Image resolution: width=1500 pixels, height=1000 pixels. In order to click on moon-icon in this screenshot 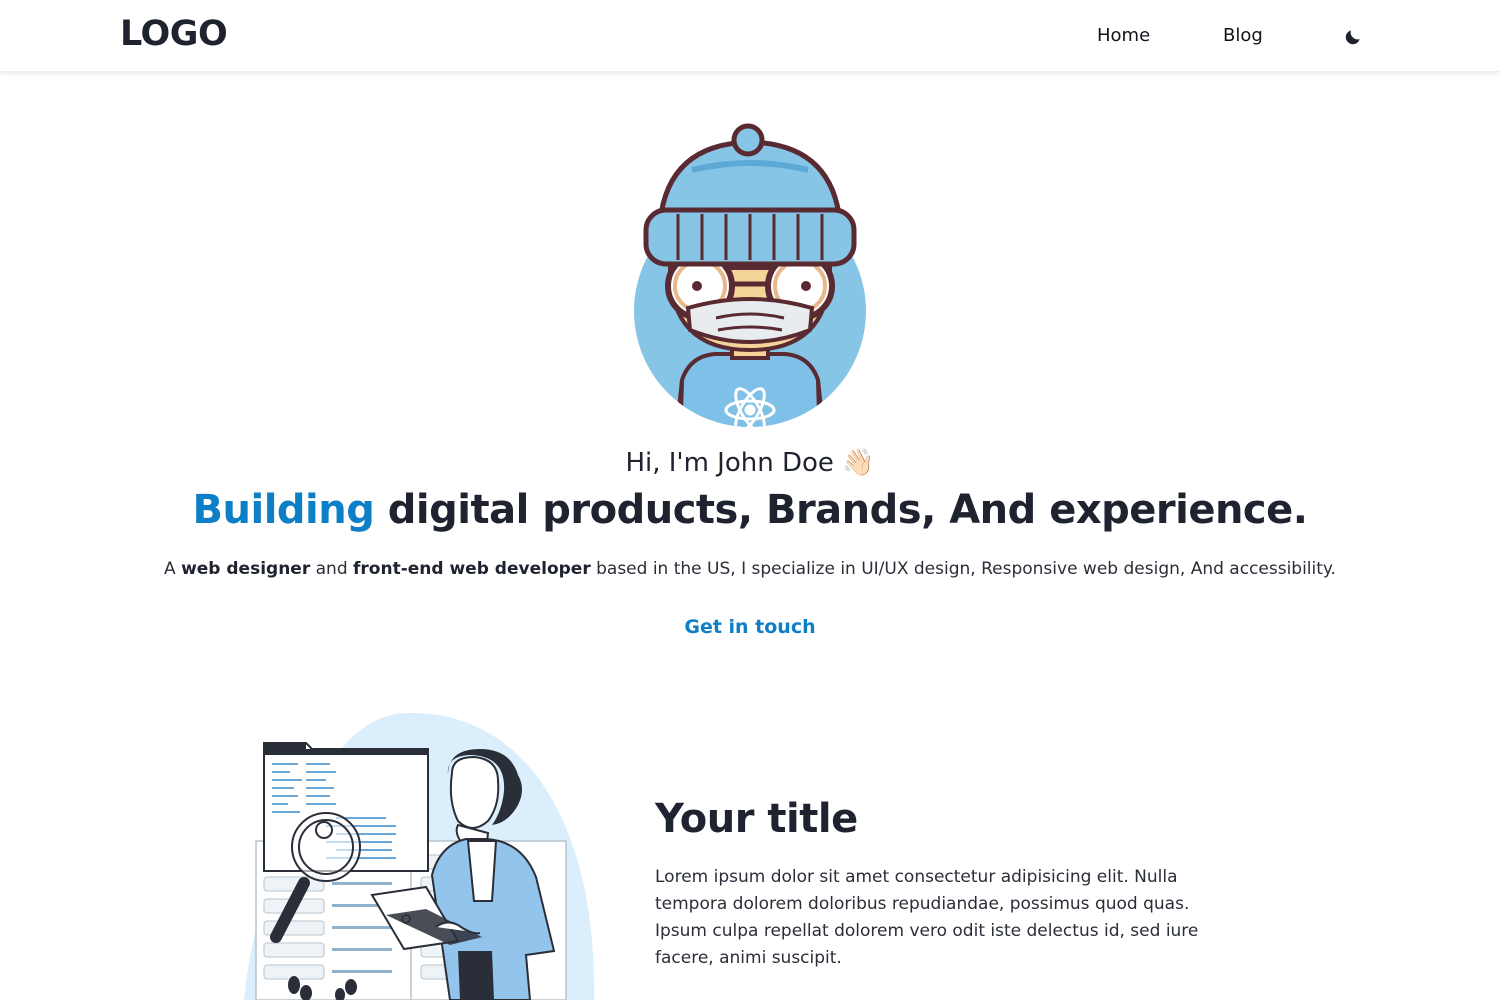, I will do `click(1352, 37)`.